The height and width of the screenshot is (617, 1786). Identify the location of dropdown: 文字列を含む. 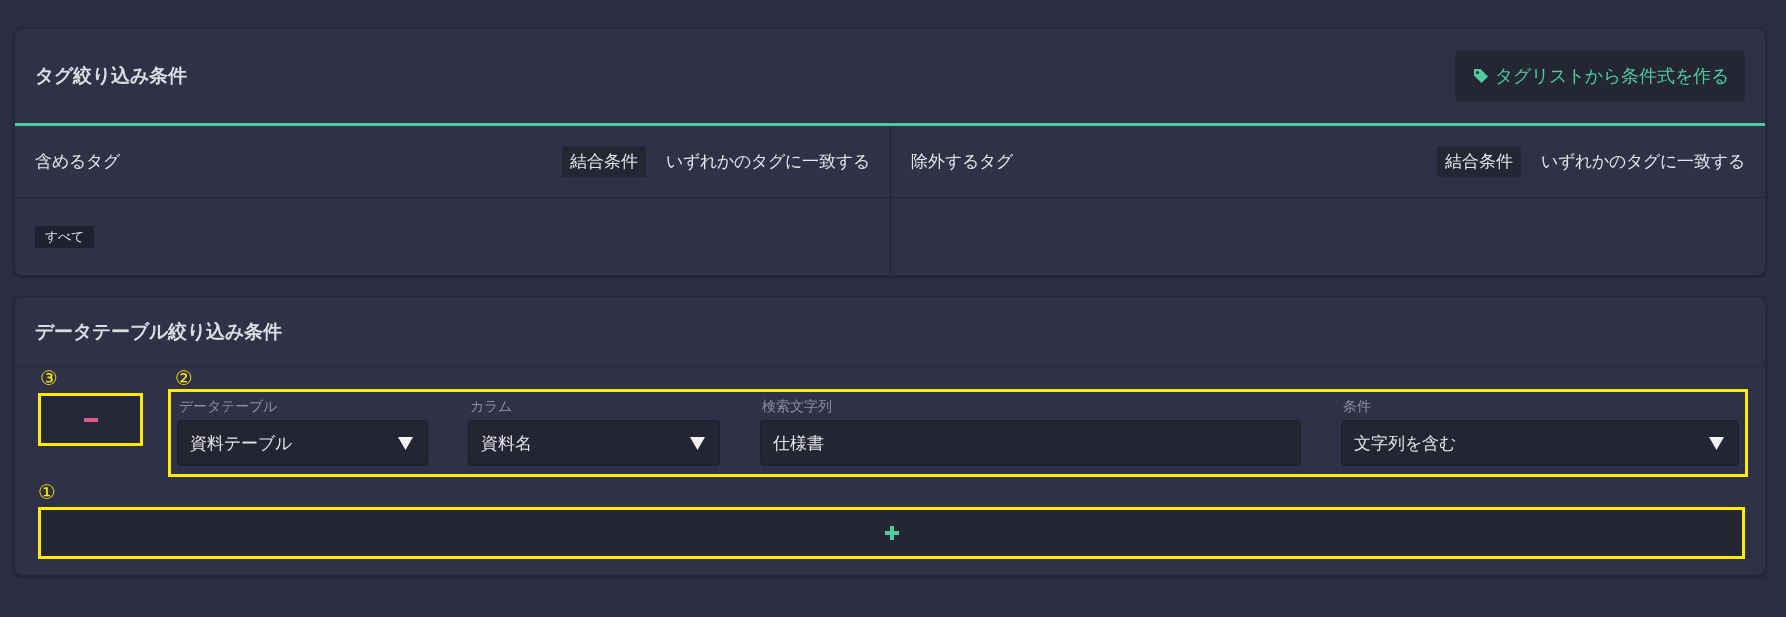
(1540, 443).